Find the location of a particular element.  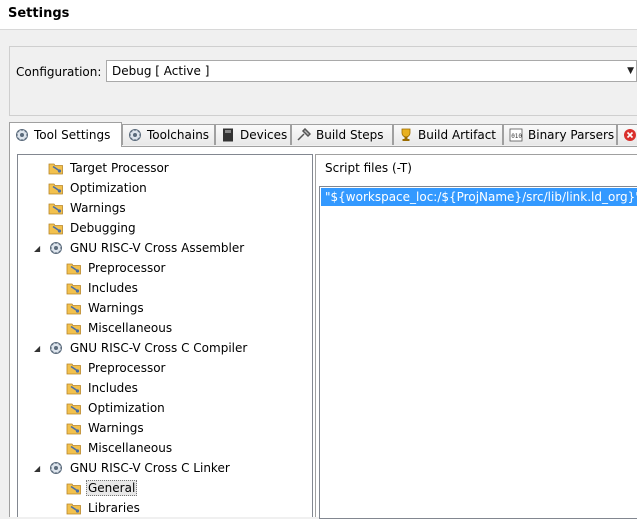

tab-label: Build Artifact is located at coordinates (457, 135).